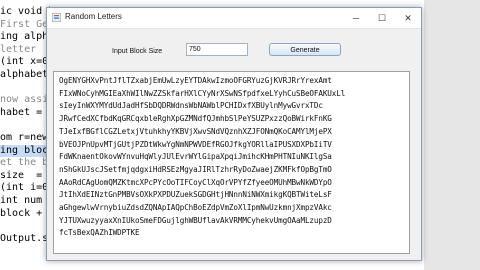  Describe the element at coordinates (234, 18) in the screenshot. I see `title-bar: Random Letters ─ ☐ ✕` at that location.